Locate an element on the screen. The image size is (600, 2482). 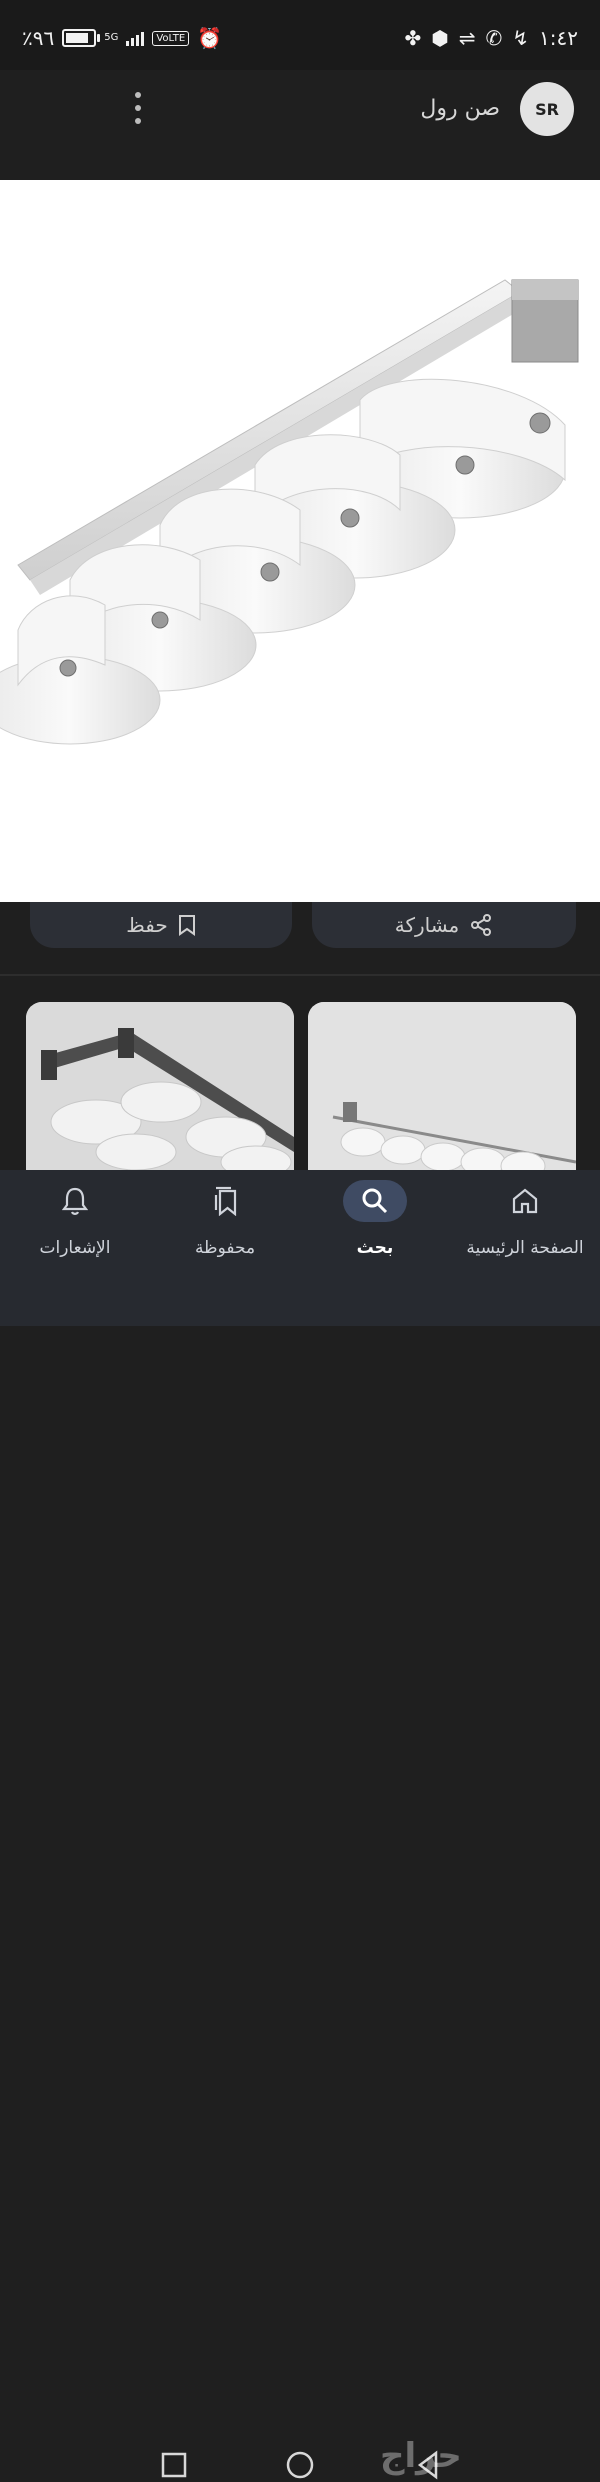
nav-home: الصفحة الرئيسية is located at coordinates (525, 1219).